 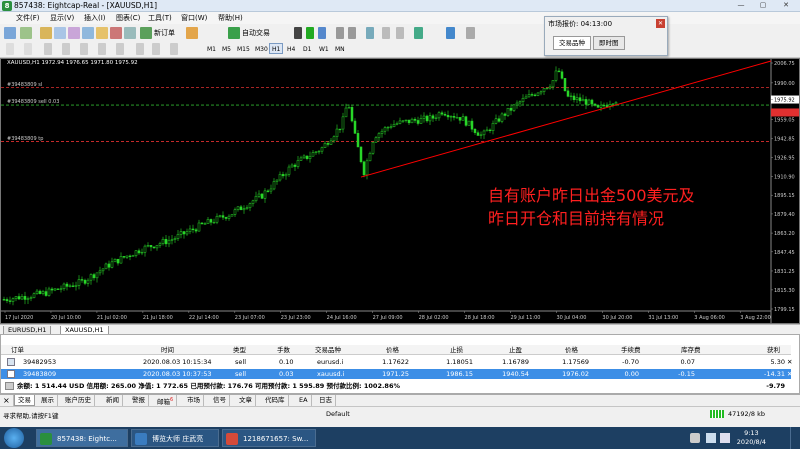 I want to click on col-time: 时间, so click(x=167, y=350).